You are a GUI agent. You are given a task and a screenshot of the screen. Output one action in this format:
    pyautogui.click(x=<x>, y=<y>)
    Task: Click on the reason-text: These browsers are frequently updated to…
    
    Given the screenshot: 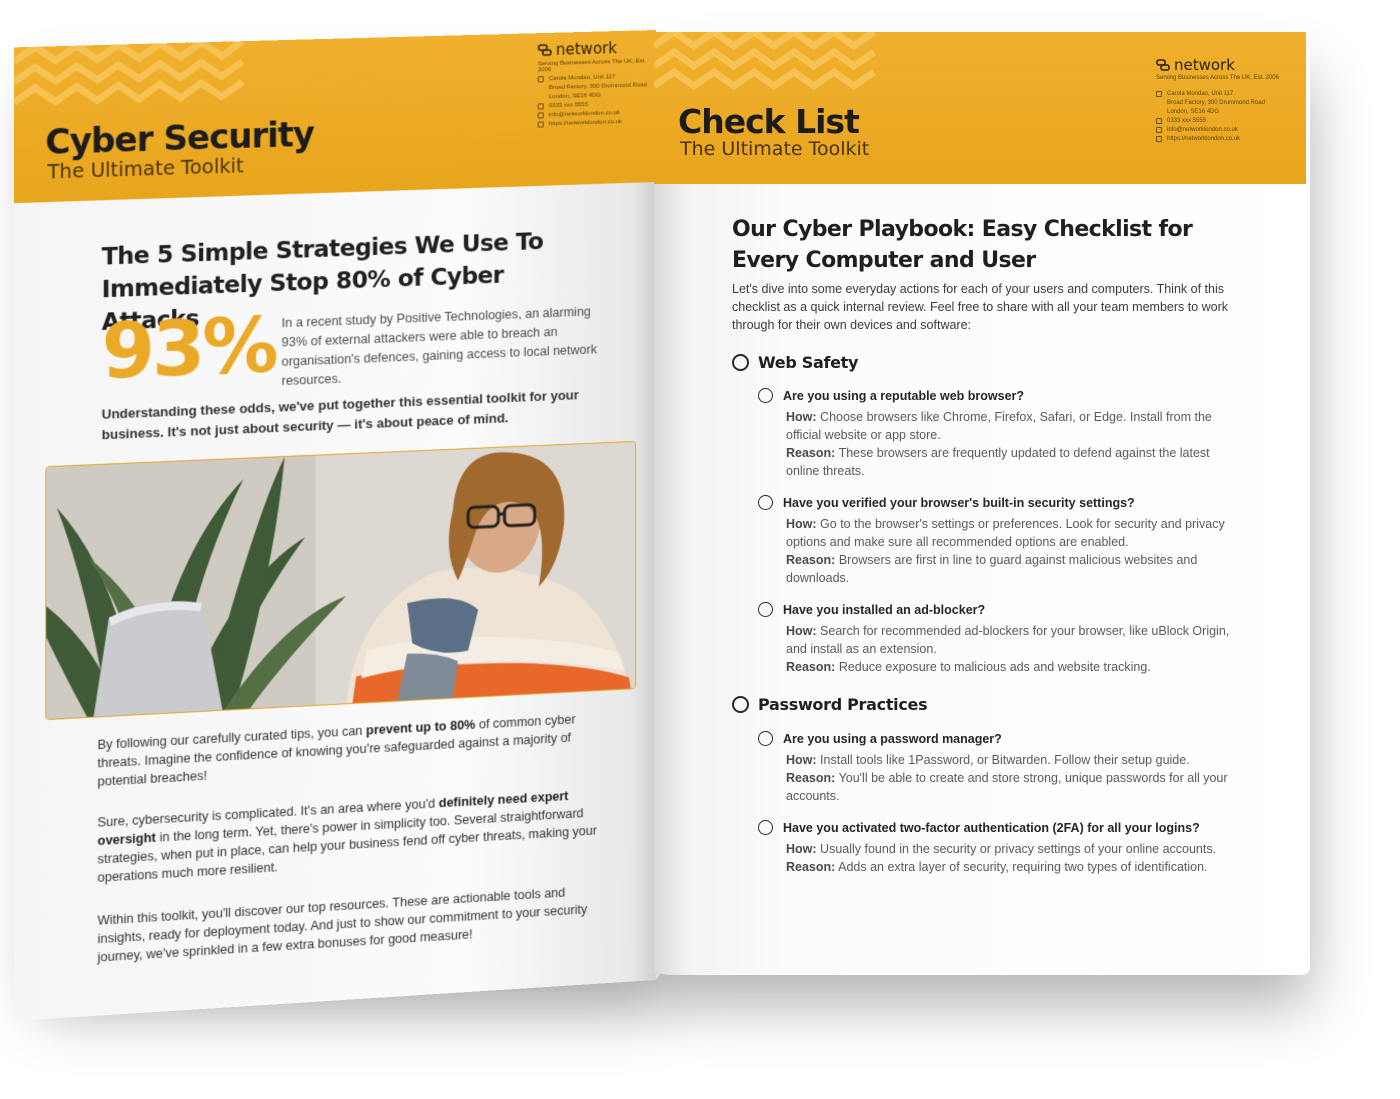 What is the action you would take?
    pyautogui.click(x=998, y=462)
    